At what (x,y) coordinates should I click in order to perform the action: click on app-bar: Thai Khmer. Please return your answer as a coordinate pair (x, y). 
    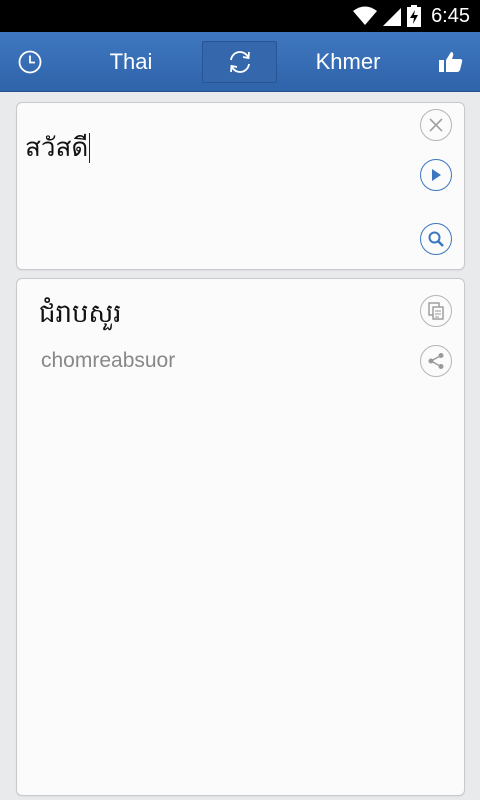
    Looking at the image, I should click on (240, 62).